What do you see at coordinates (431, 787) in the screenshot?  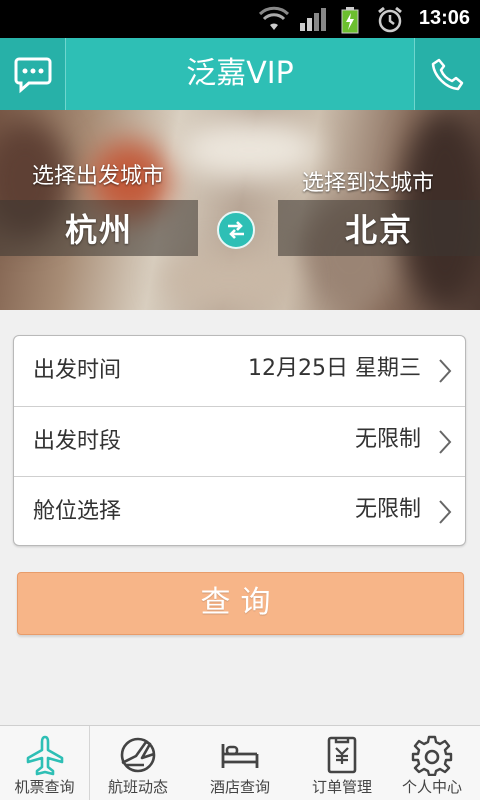 I see `nav-label: 个人中心` at bounding box center [431, 787].